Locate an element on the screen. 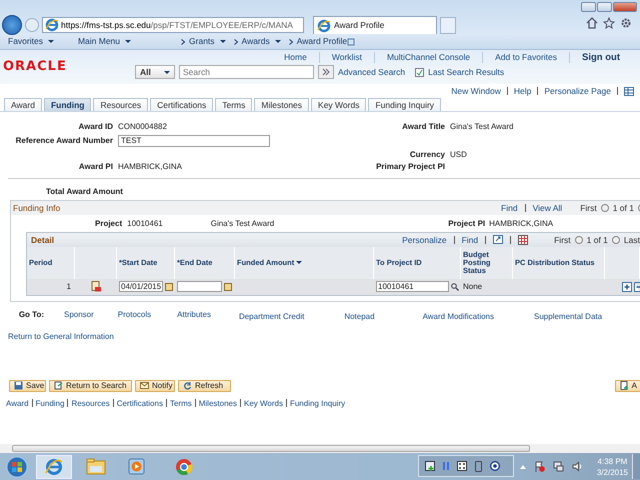 The height and width of the screenshot is (480, 640). field-label: Project is located at coordinates (108, 224).